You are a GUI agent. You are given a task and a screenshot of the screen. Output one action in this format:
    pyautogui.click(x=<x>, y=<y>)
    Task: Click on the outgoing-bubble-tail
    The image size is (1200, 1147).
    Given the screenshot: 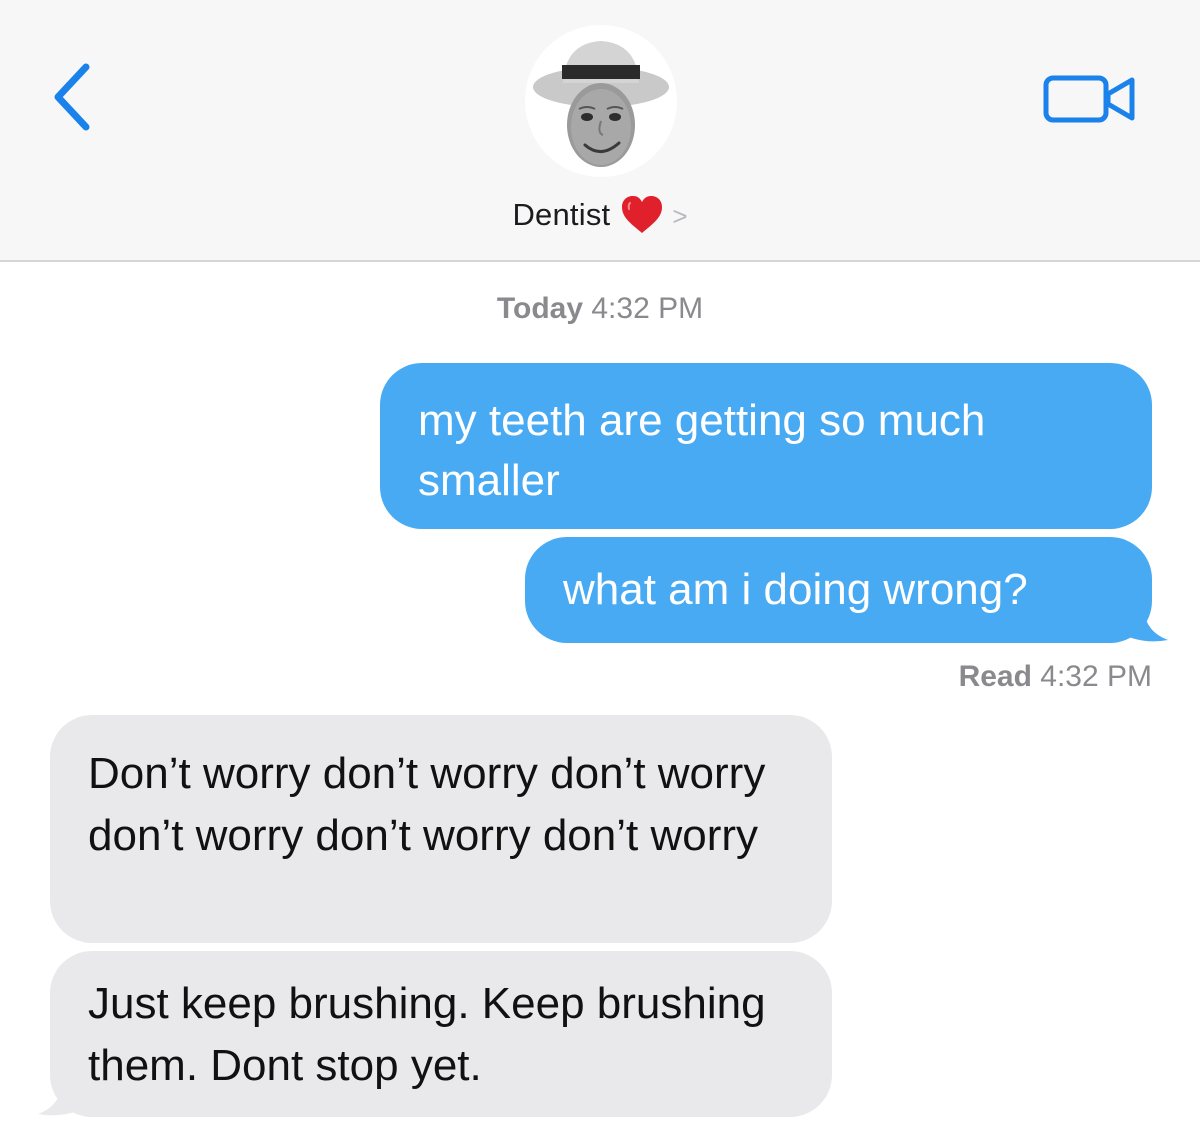 What is the action you would take?
    pyautogui.click(x=1144, y=626)
    